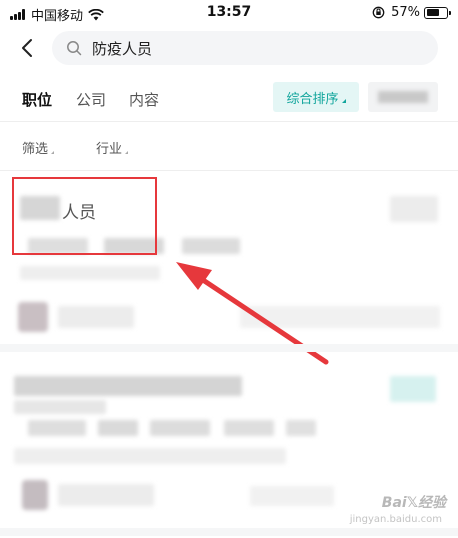 This screenshot has height=538, width=458. I want to click on redacted-title, so click(128, 386).